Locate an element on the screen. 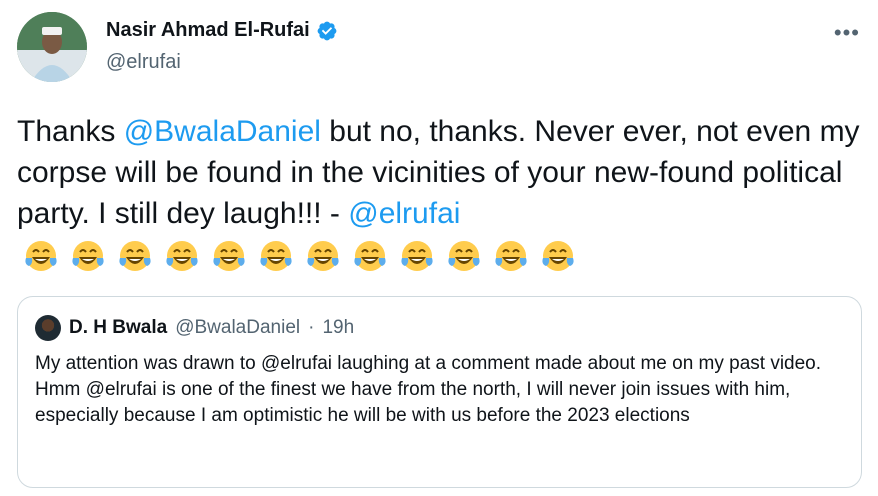 This screenshot has height=496, width=878. tweet-text-part-1: Thanks is located at coordinates (70, 131).